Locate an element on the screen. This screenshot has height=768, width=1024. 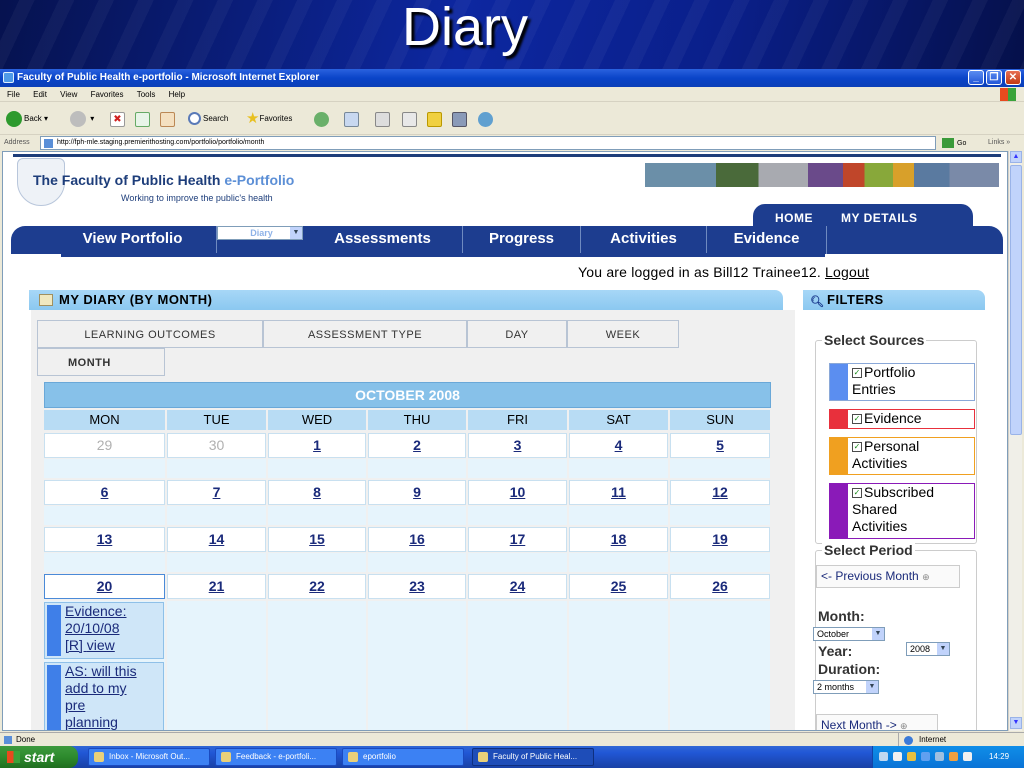
calendar-day-link: 15 is located at coordinates (317, 539).